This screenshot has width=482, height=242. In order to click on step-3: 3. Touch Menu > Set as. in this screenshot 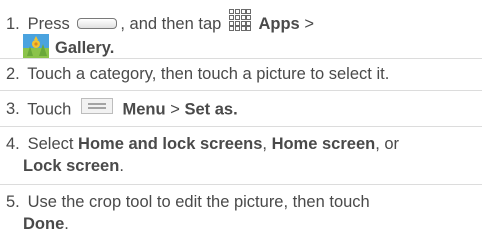, I will do `click(122, 110)`.